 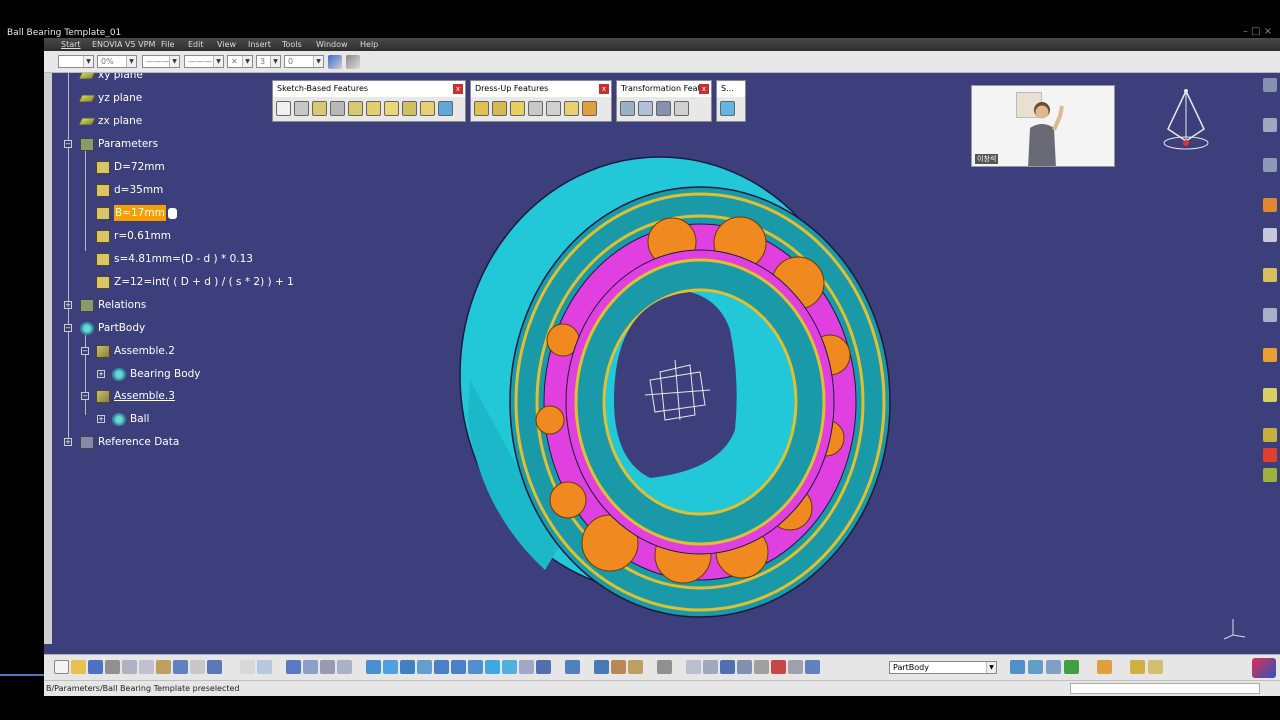 I want to click on shaft-icon, so click(x=319, y=108).